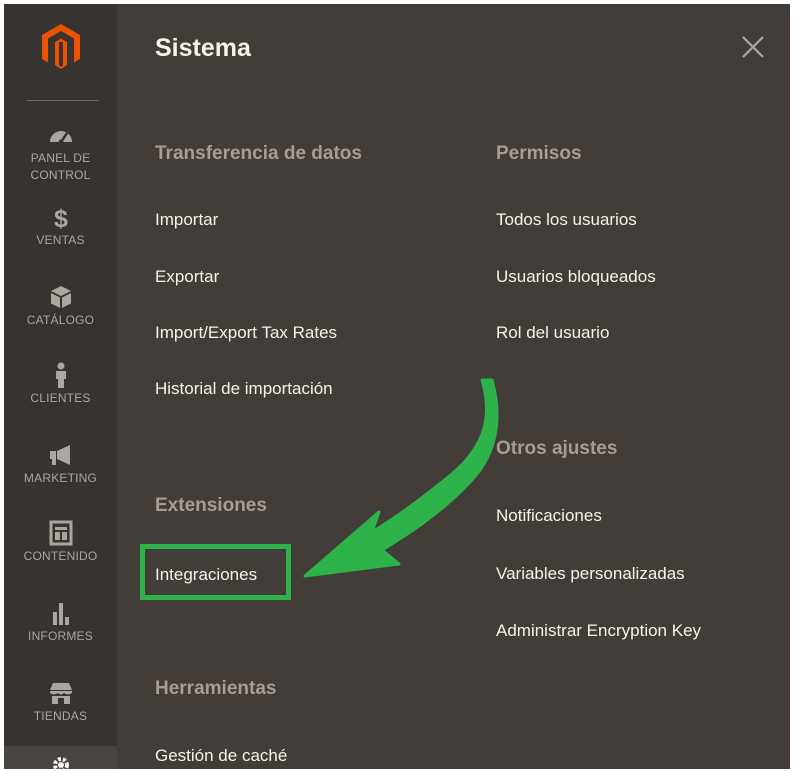  What do you see at coordinates (401, 478) in the screenshot?
I see `green-arrow-annotation` at bounding box center [401, 478].